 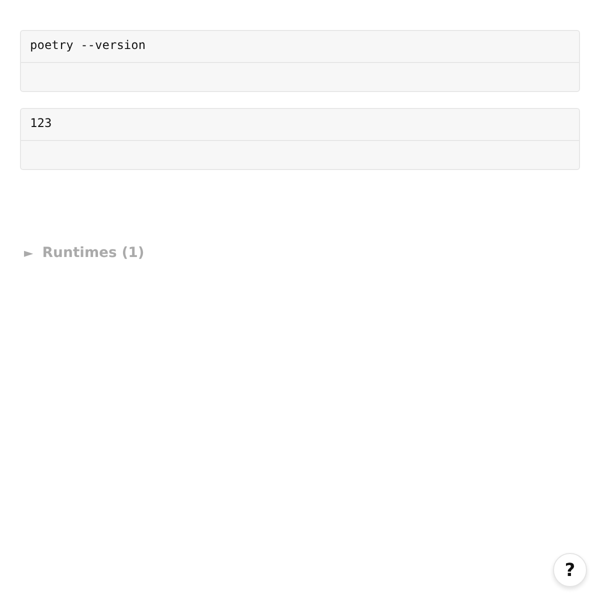 What do you see at coordinates (300, 47) in the screenshot?
I see `code-input: poetry --version` at bounding box center [300, 47].